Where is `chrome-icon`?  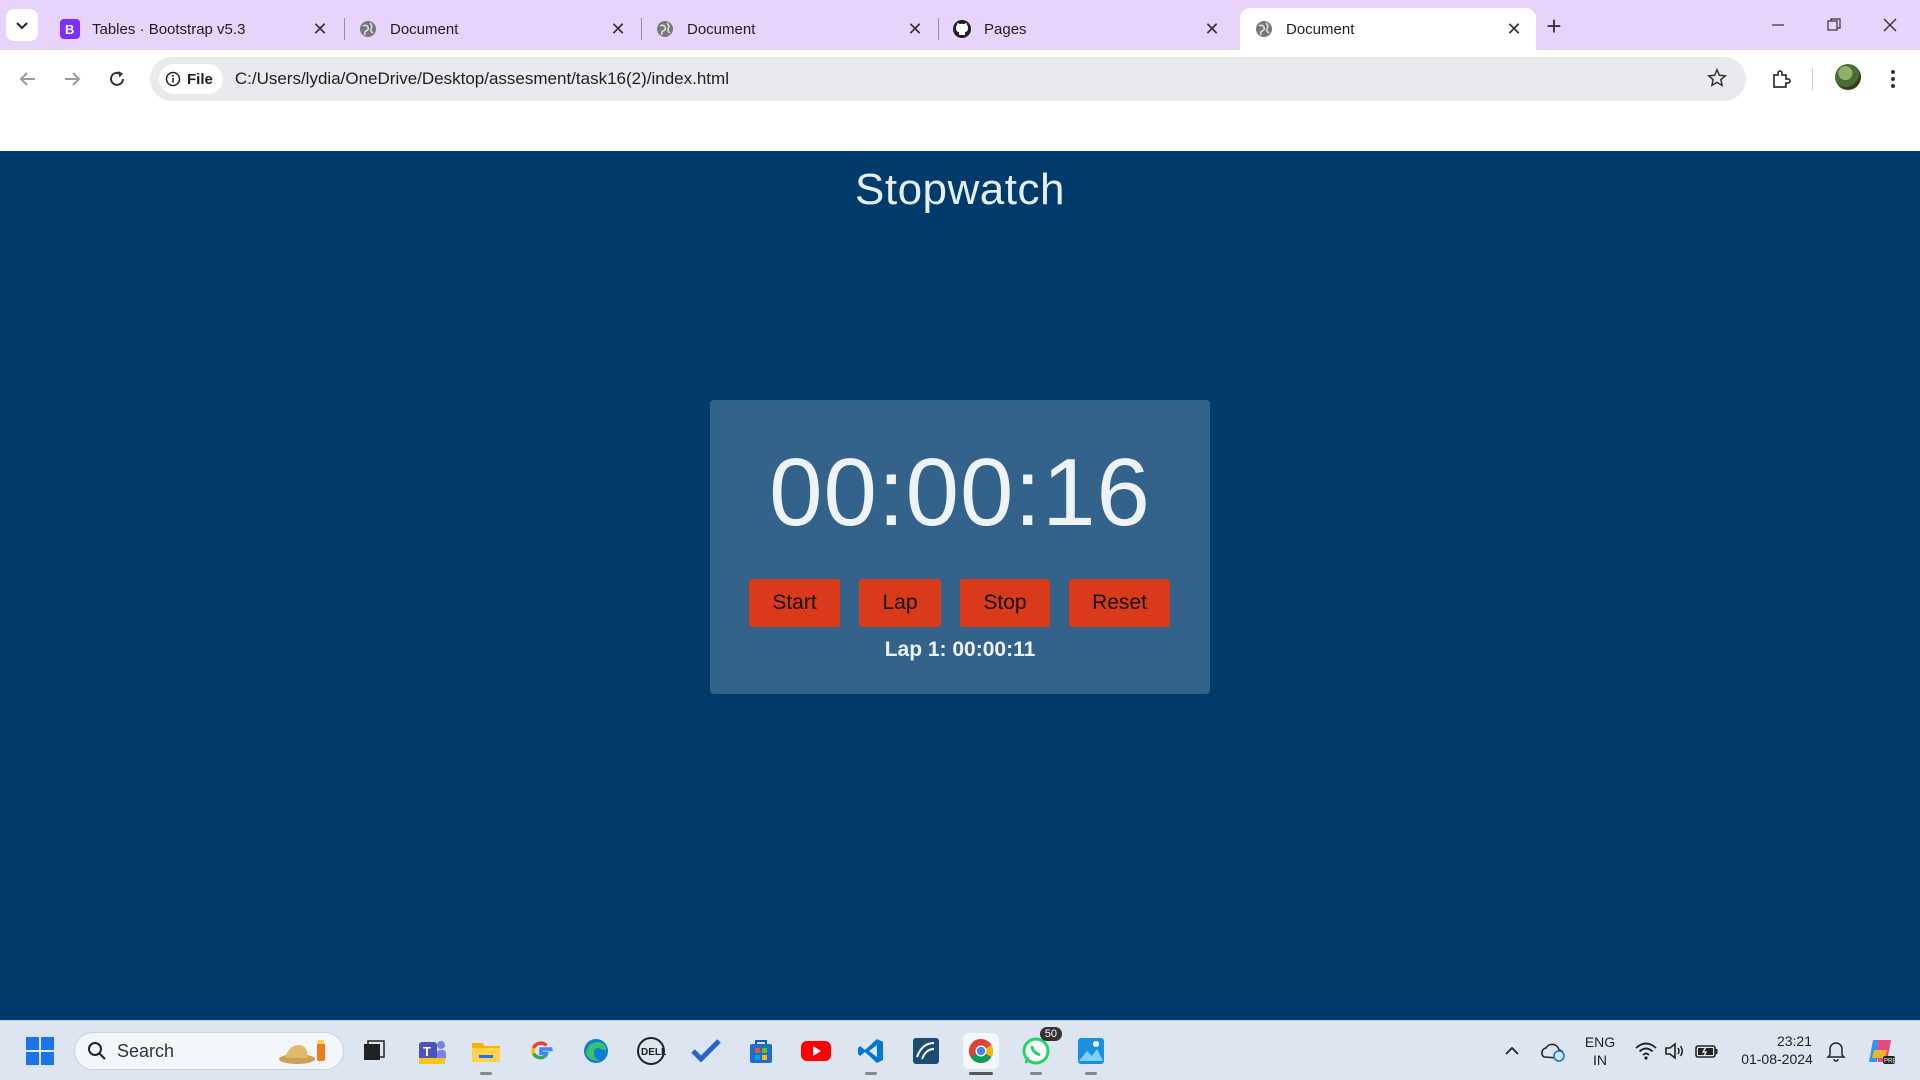
chrome-icon is located at coordinates (981, 1051).